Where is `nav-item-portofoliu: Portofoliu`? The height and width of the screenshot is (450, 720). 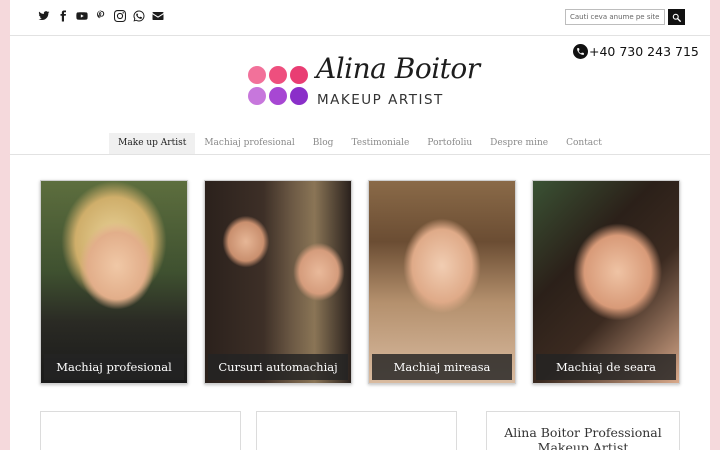 nav-item-portofoliu: Portofoliu is located at coordinates (449, 143).